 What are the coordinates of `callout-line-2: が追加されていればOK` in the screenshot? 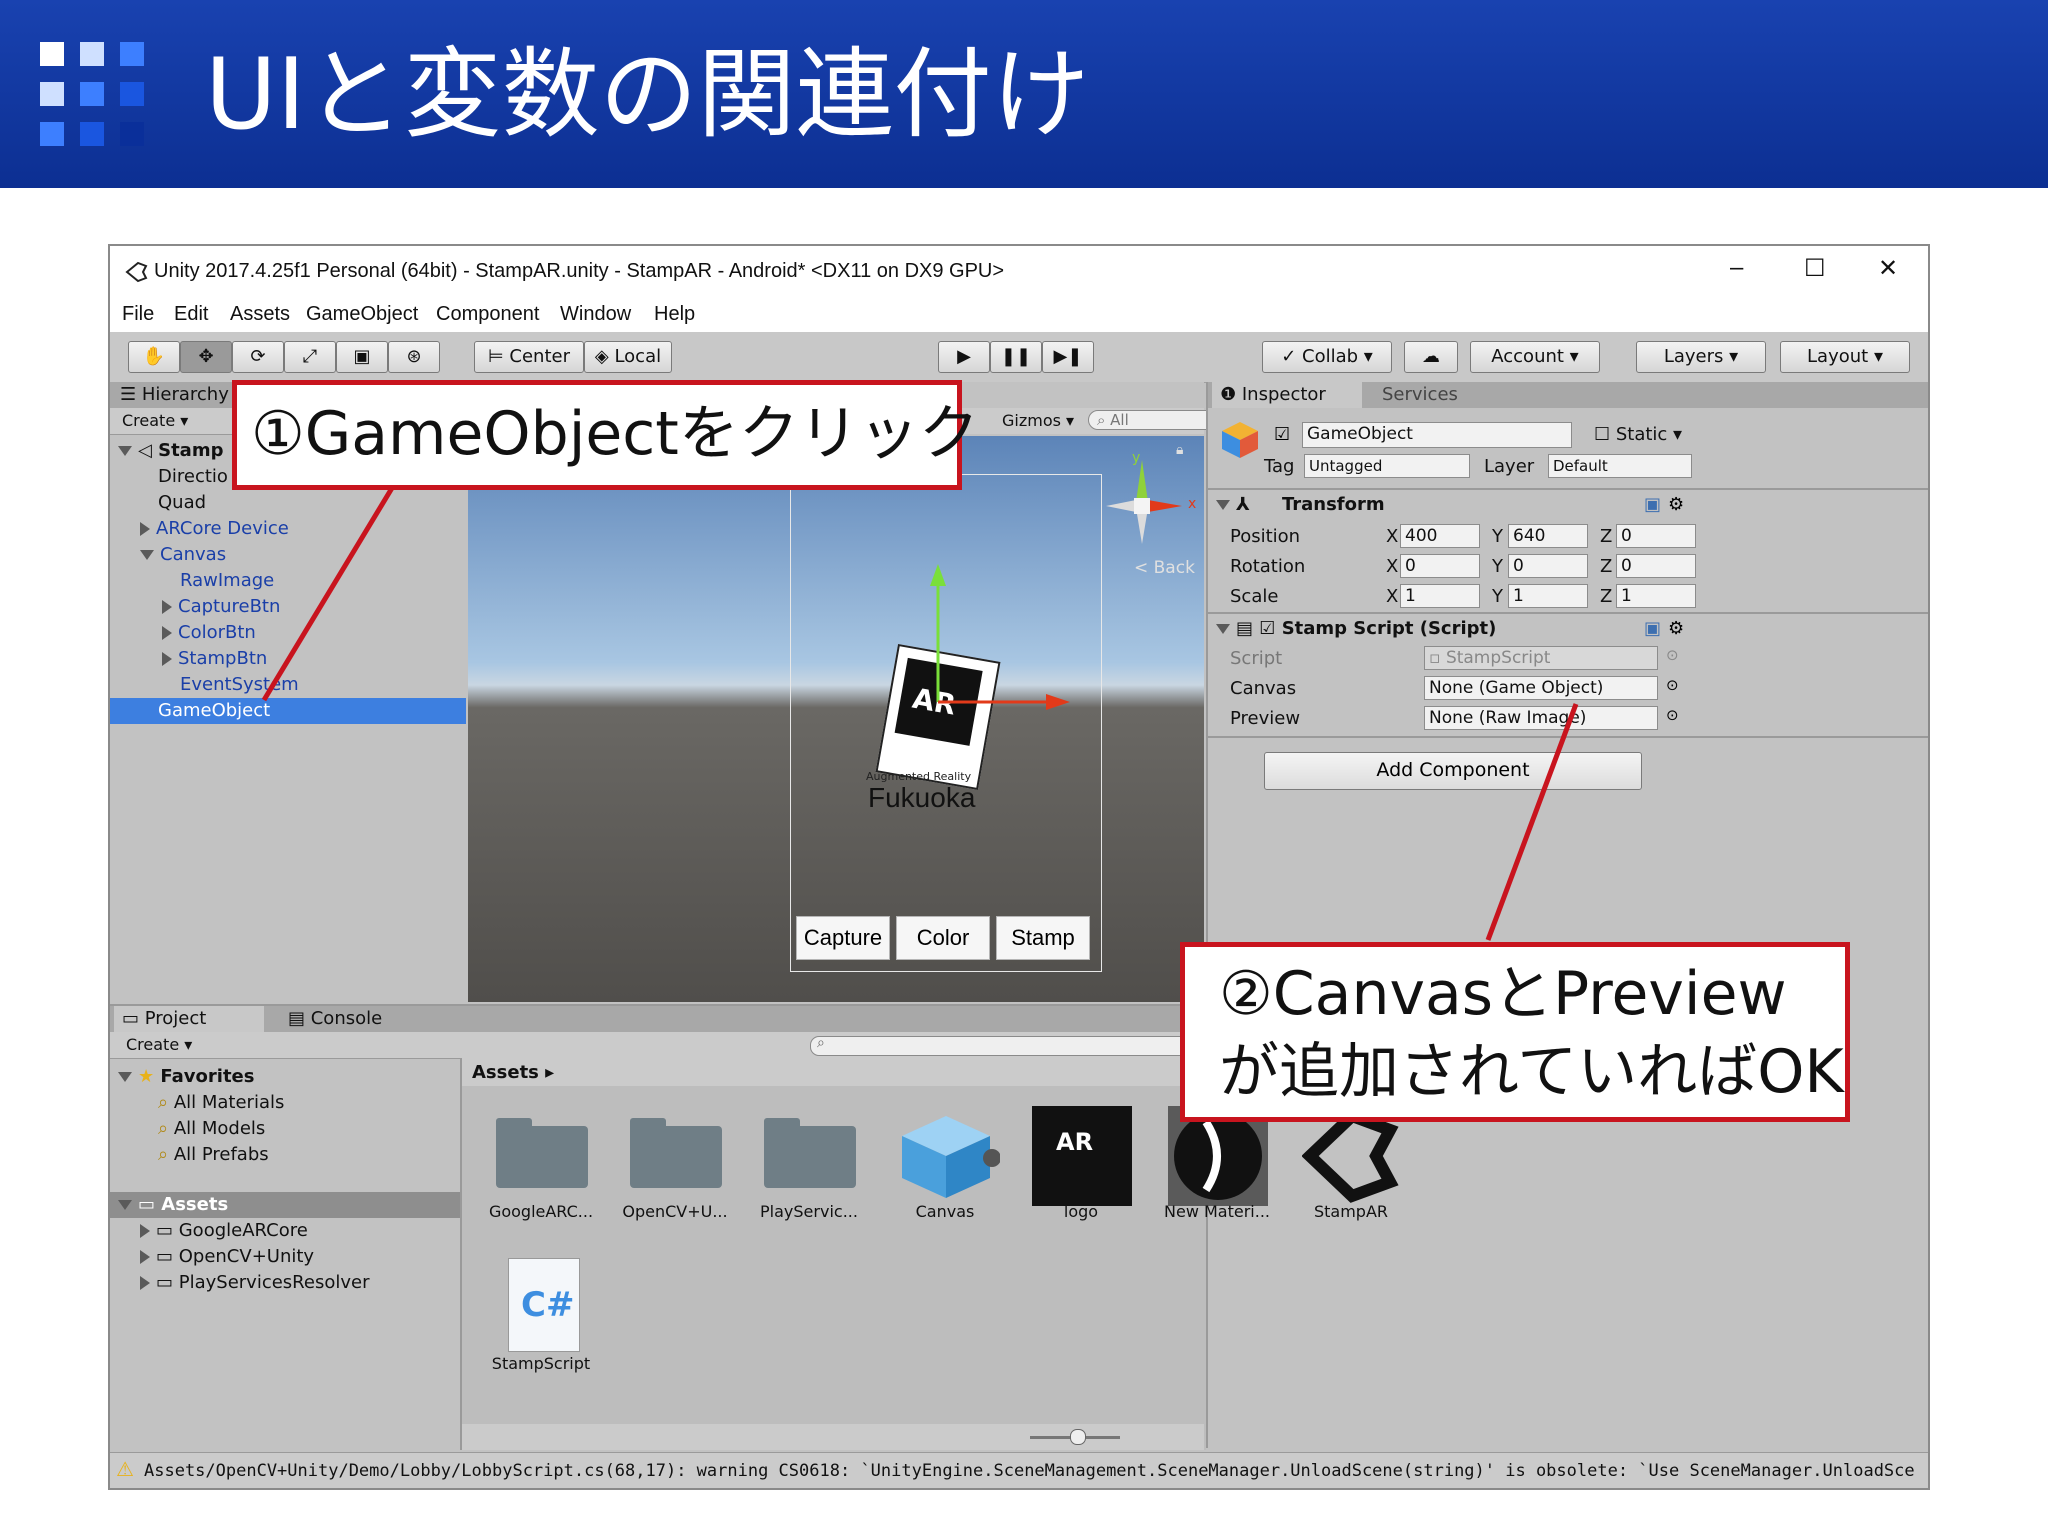 It's located at (1531, 1072).